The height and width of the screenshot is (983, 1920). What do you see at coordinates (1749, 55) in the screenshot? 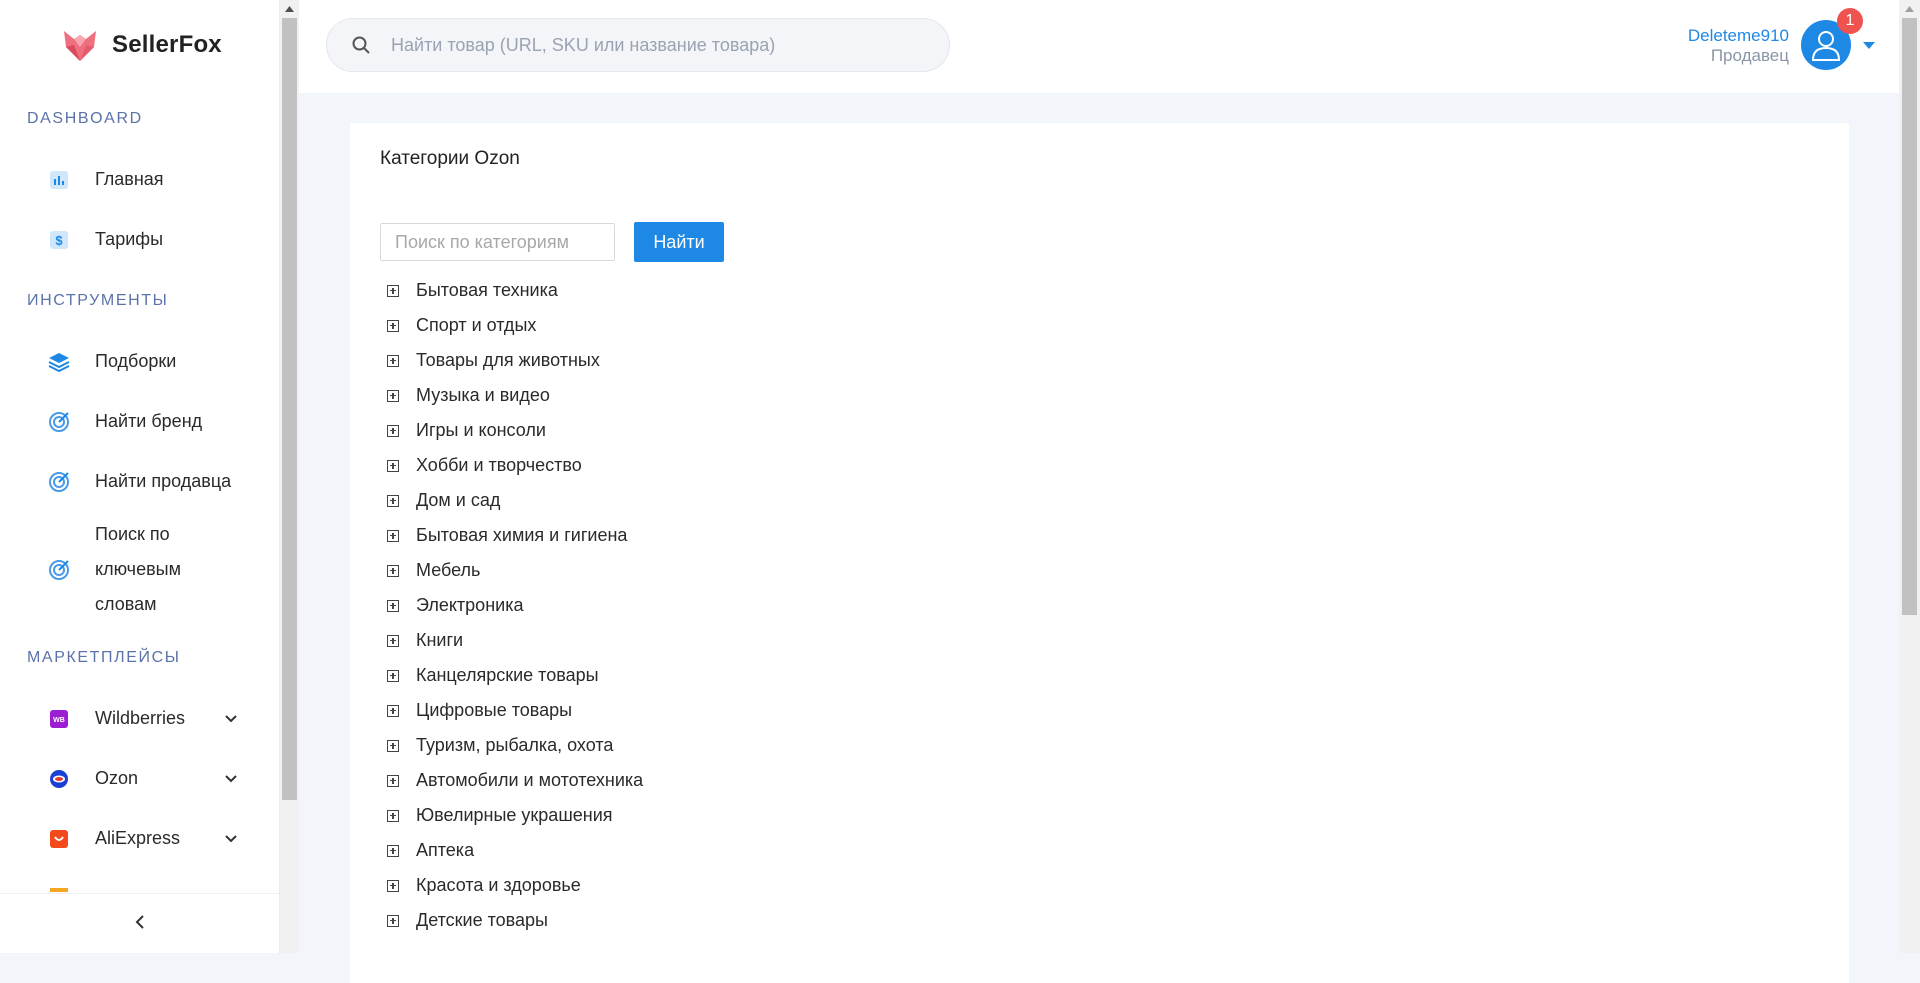
I see `user-role: Продавец` at bounding box center [1749, 55].